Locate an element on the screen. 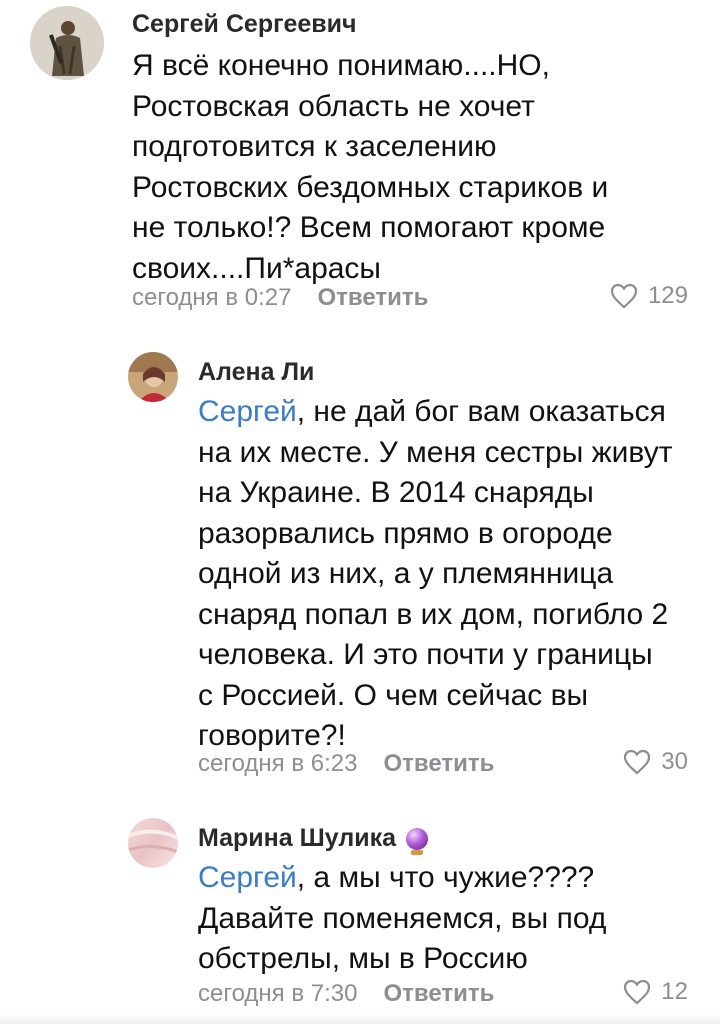 The image size is (720, 1024). like-count: 129 is located at coordinates (667, 295).